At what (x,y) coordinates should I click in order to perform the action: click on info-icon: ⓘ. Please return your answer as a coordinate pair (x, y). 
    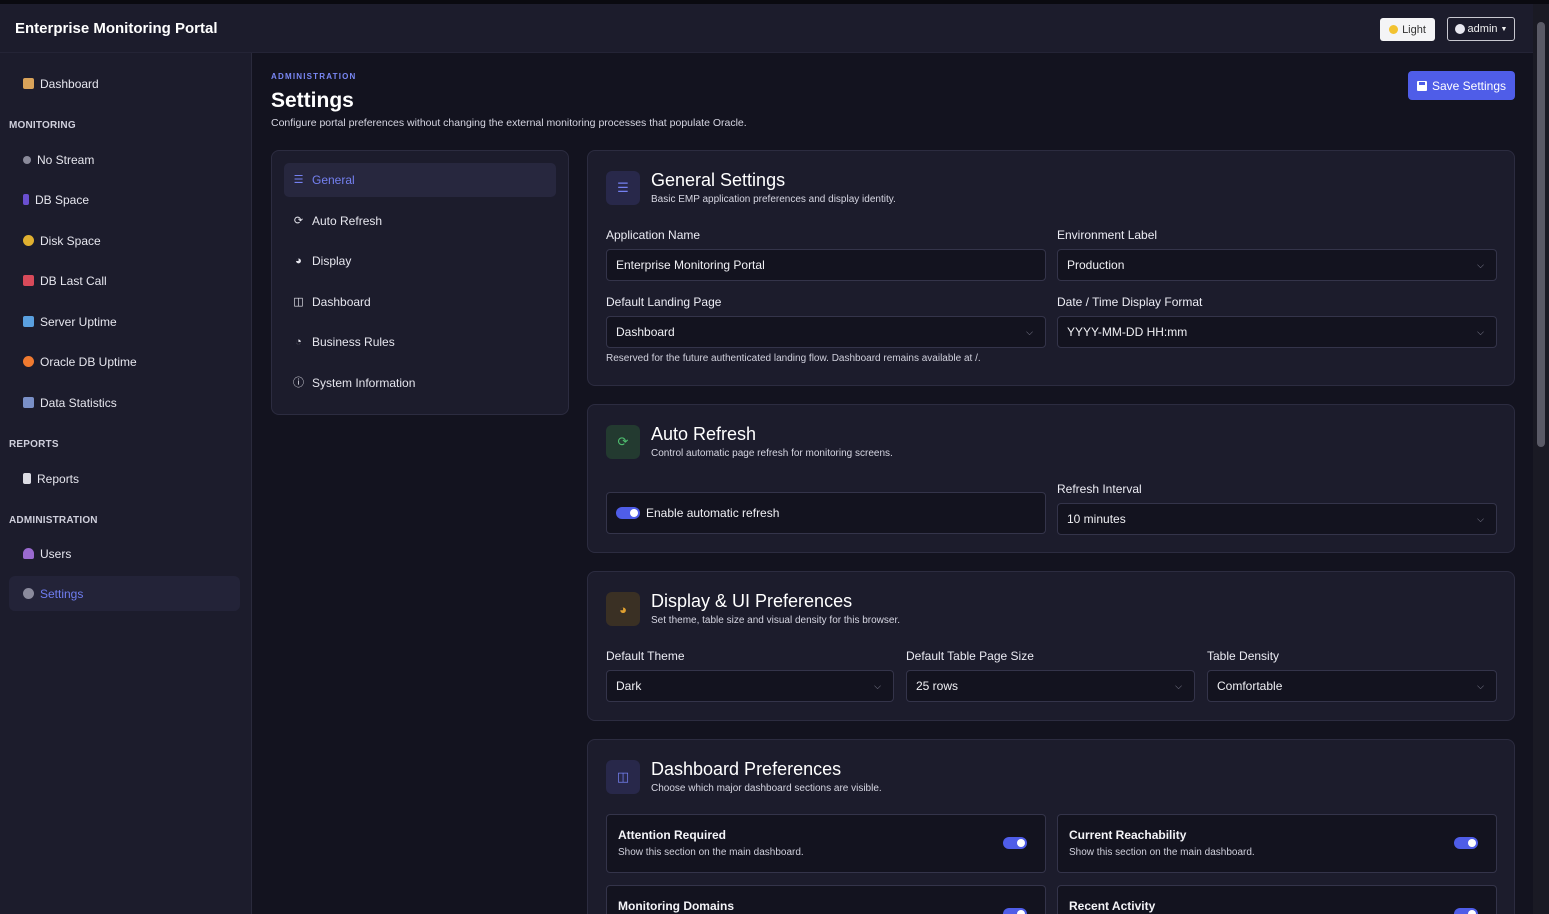
    Looking at the image, I should click on (298, 382).